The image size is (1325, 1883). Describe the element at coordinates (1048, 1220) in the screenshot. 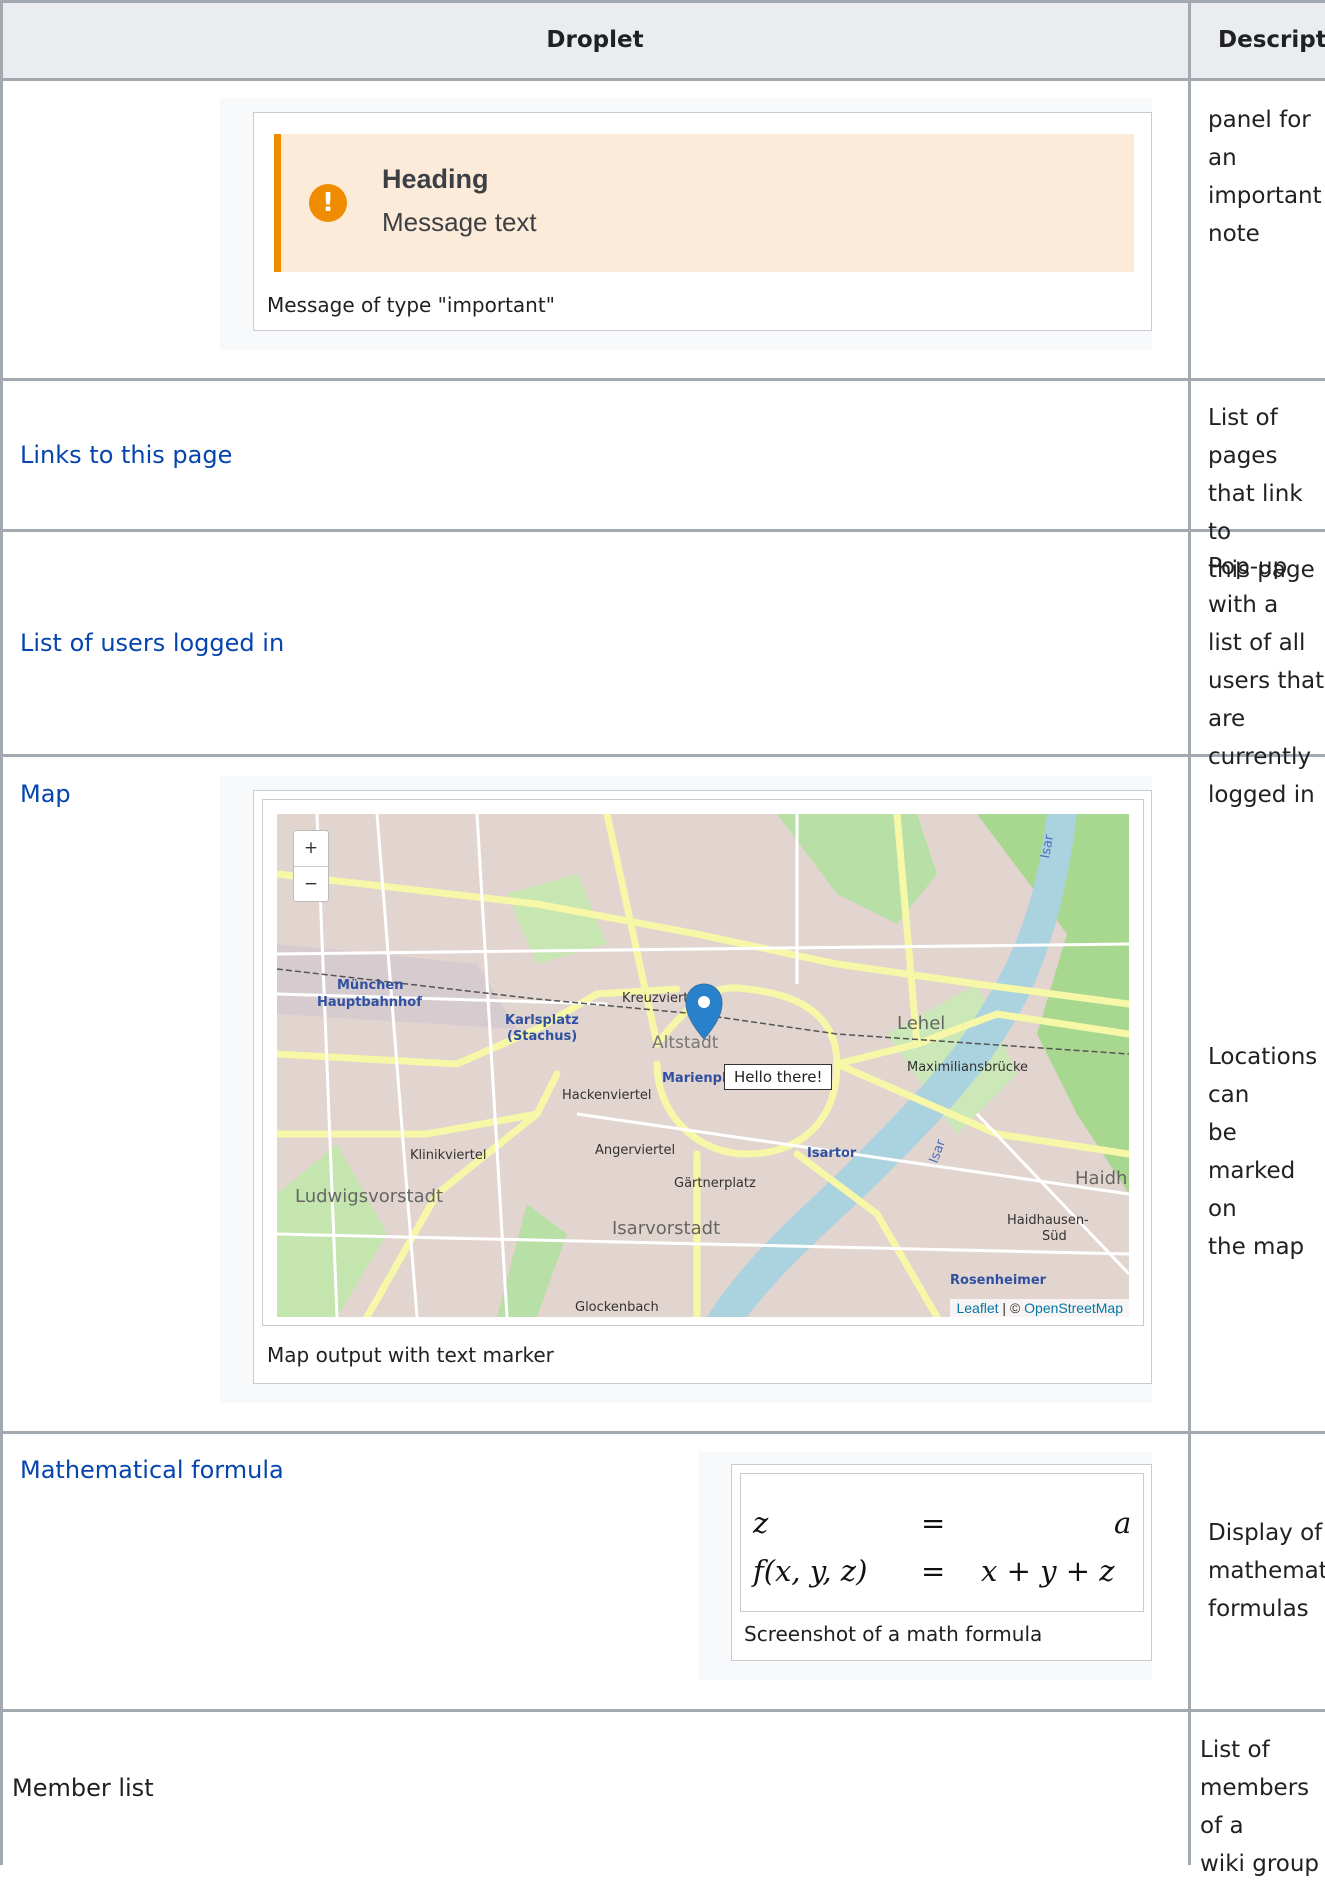

I see `svg-text: Haidhausen-` at that location.